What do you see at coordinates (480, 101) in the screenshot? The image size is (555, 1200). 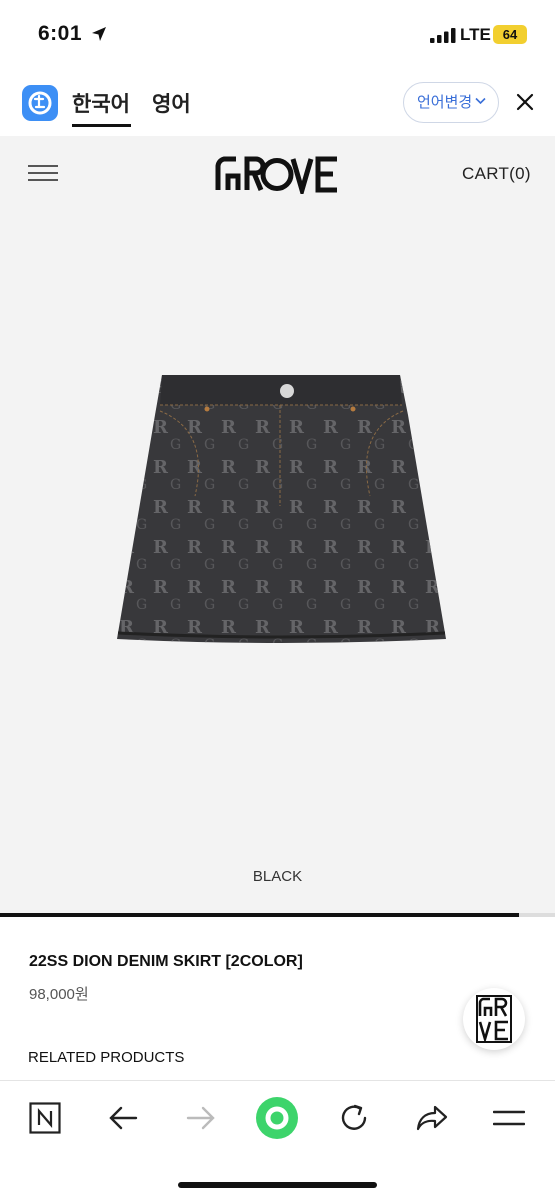 I see `chevron-down-icon` at bounding box center [480, 101].